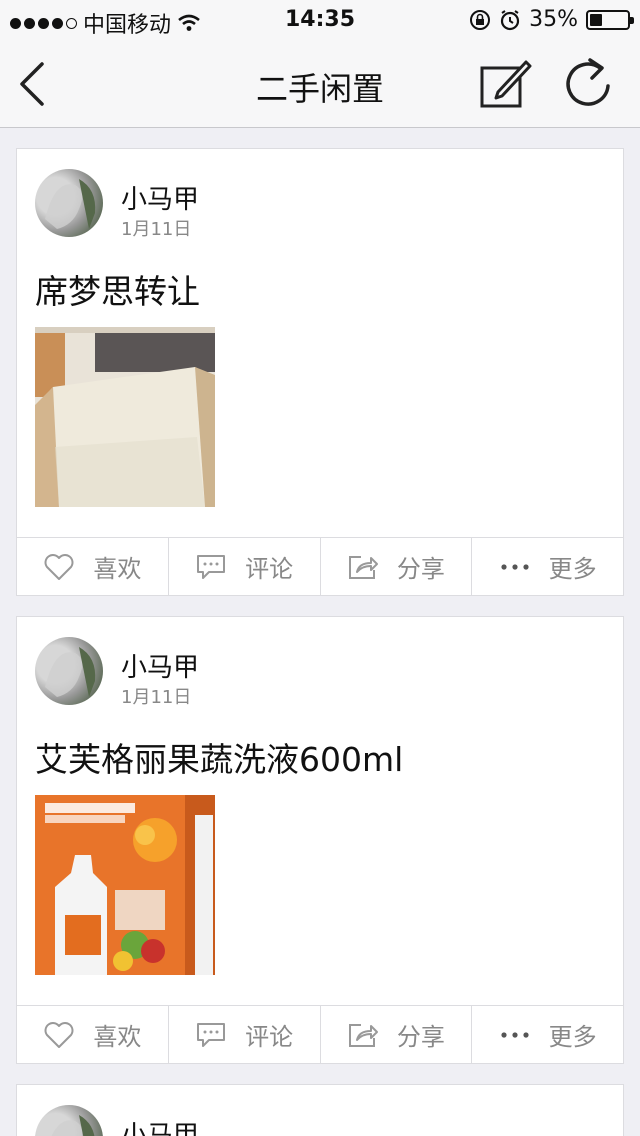 The width and height of the screenshot is (640, 1136). Describe the element at coordinates (506, 84) in the screenshot. I see `compose-icon` at that location.